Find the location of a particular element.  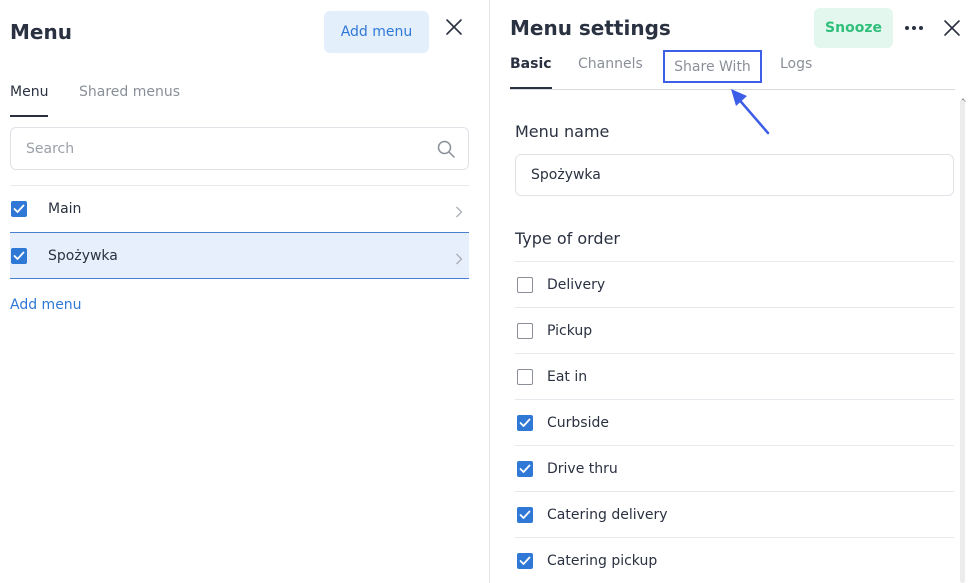

menu-settings-title: Menu settings is located at coordinates (590, 28).